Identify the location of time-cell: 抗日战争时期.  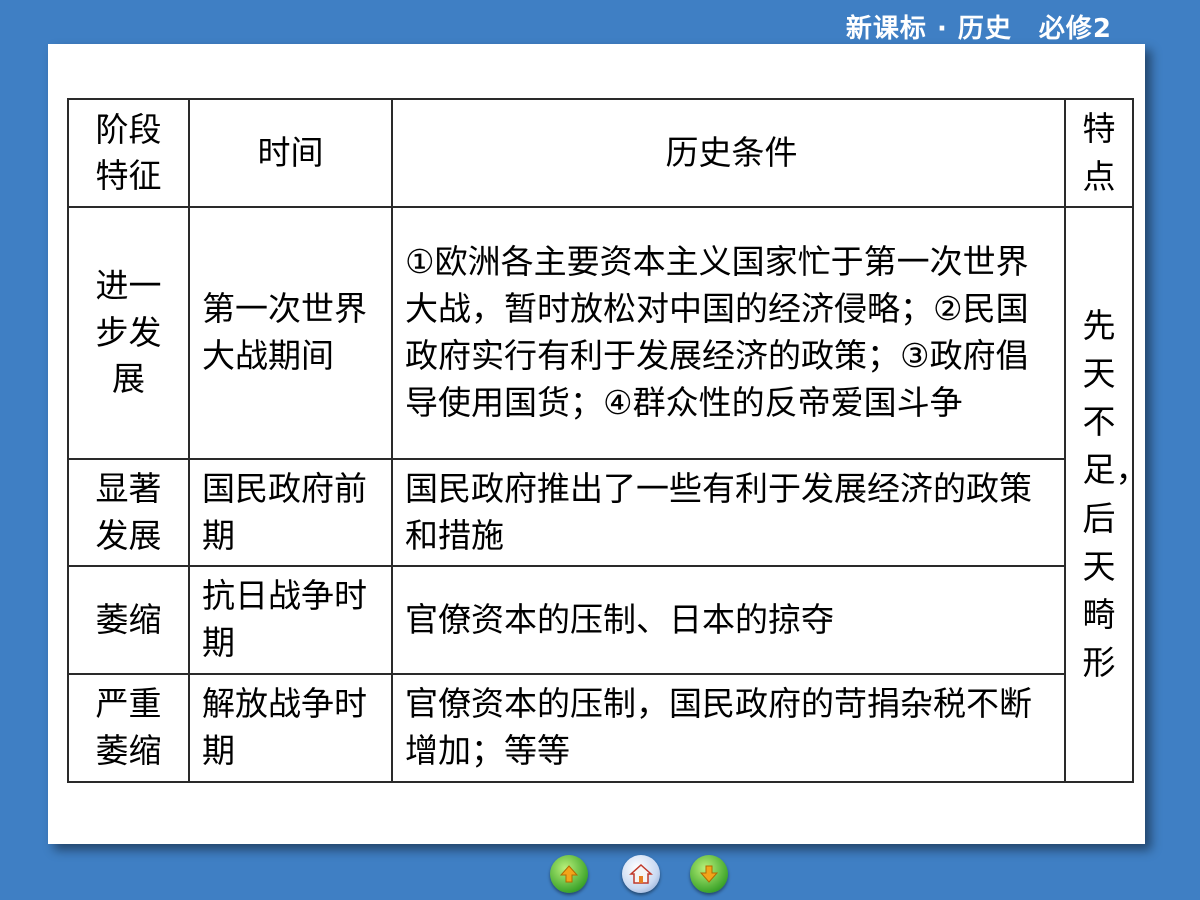
(290, 620).